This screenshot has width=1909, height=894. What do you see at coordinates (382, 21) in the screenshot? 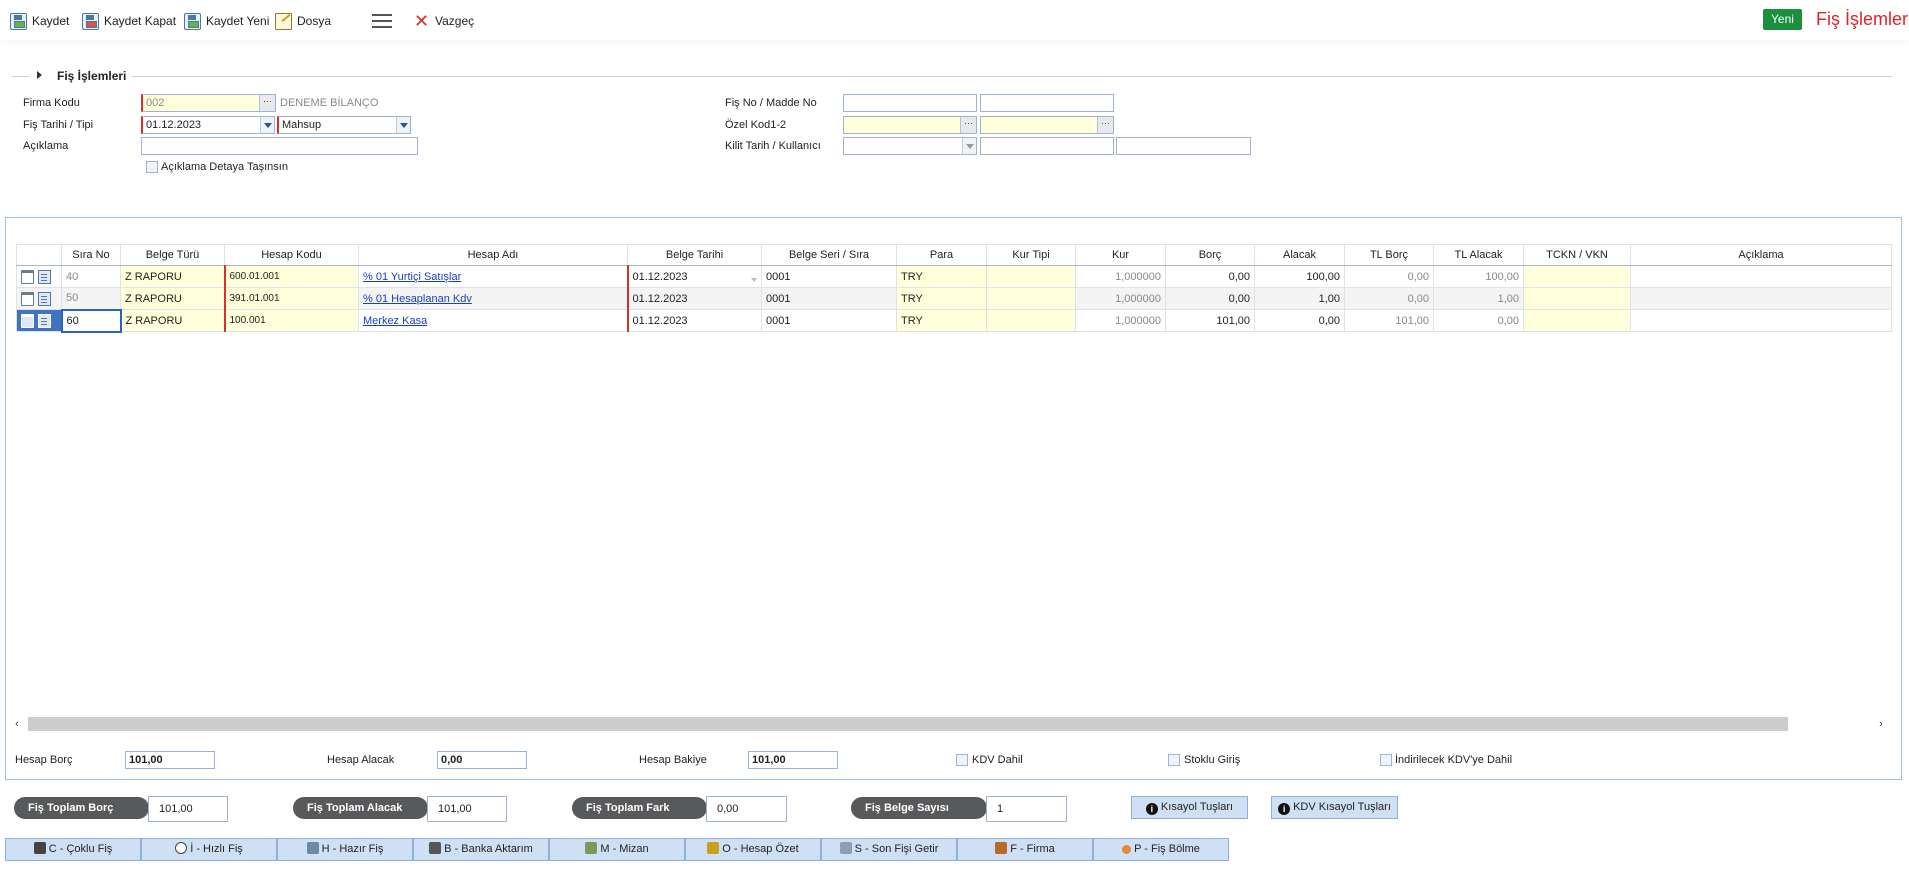
I see `menu-icon` at bounding box center [382, 21].